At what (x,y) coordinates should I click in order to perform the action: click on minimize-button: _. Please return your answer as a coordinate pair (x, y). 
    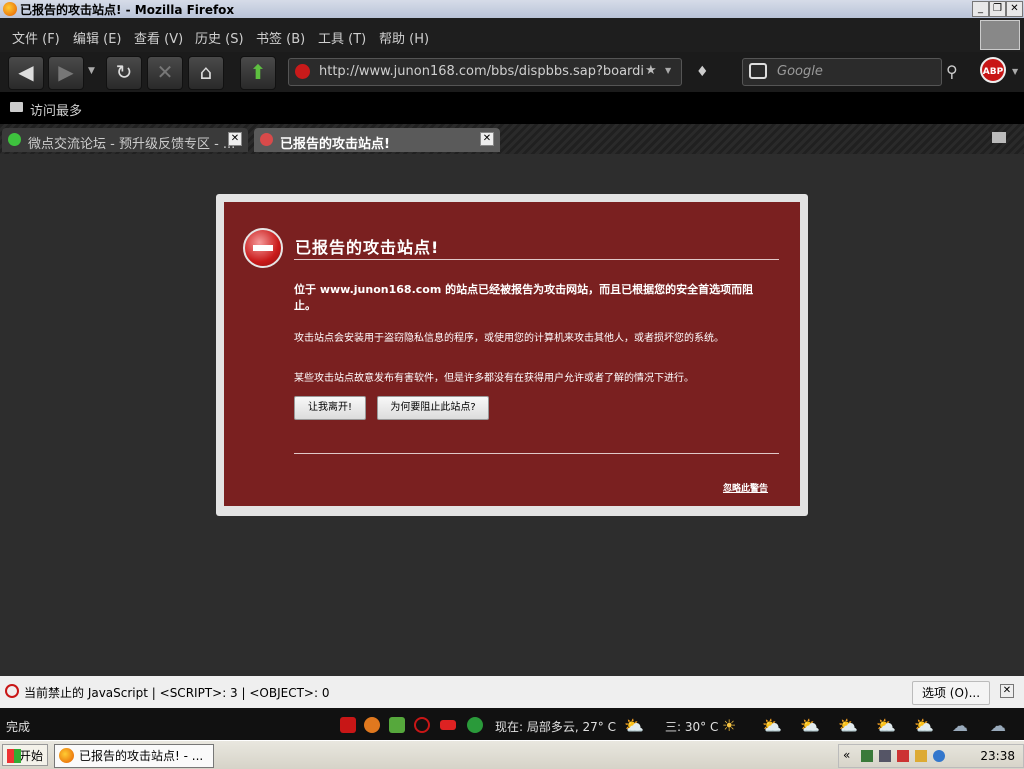
    Looking at the image, I should click on (980, 9).